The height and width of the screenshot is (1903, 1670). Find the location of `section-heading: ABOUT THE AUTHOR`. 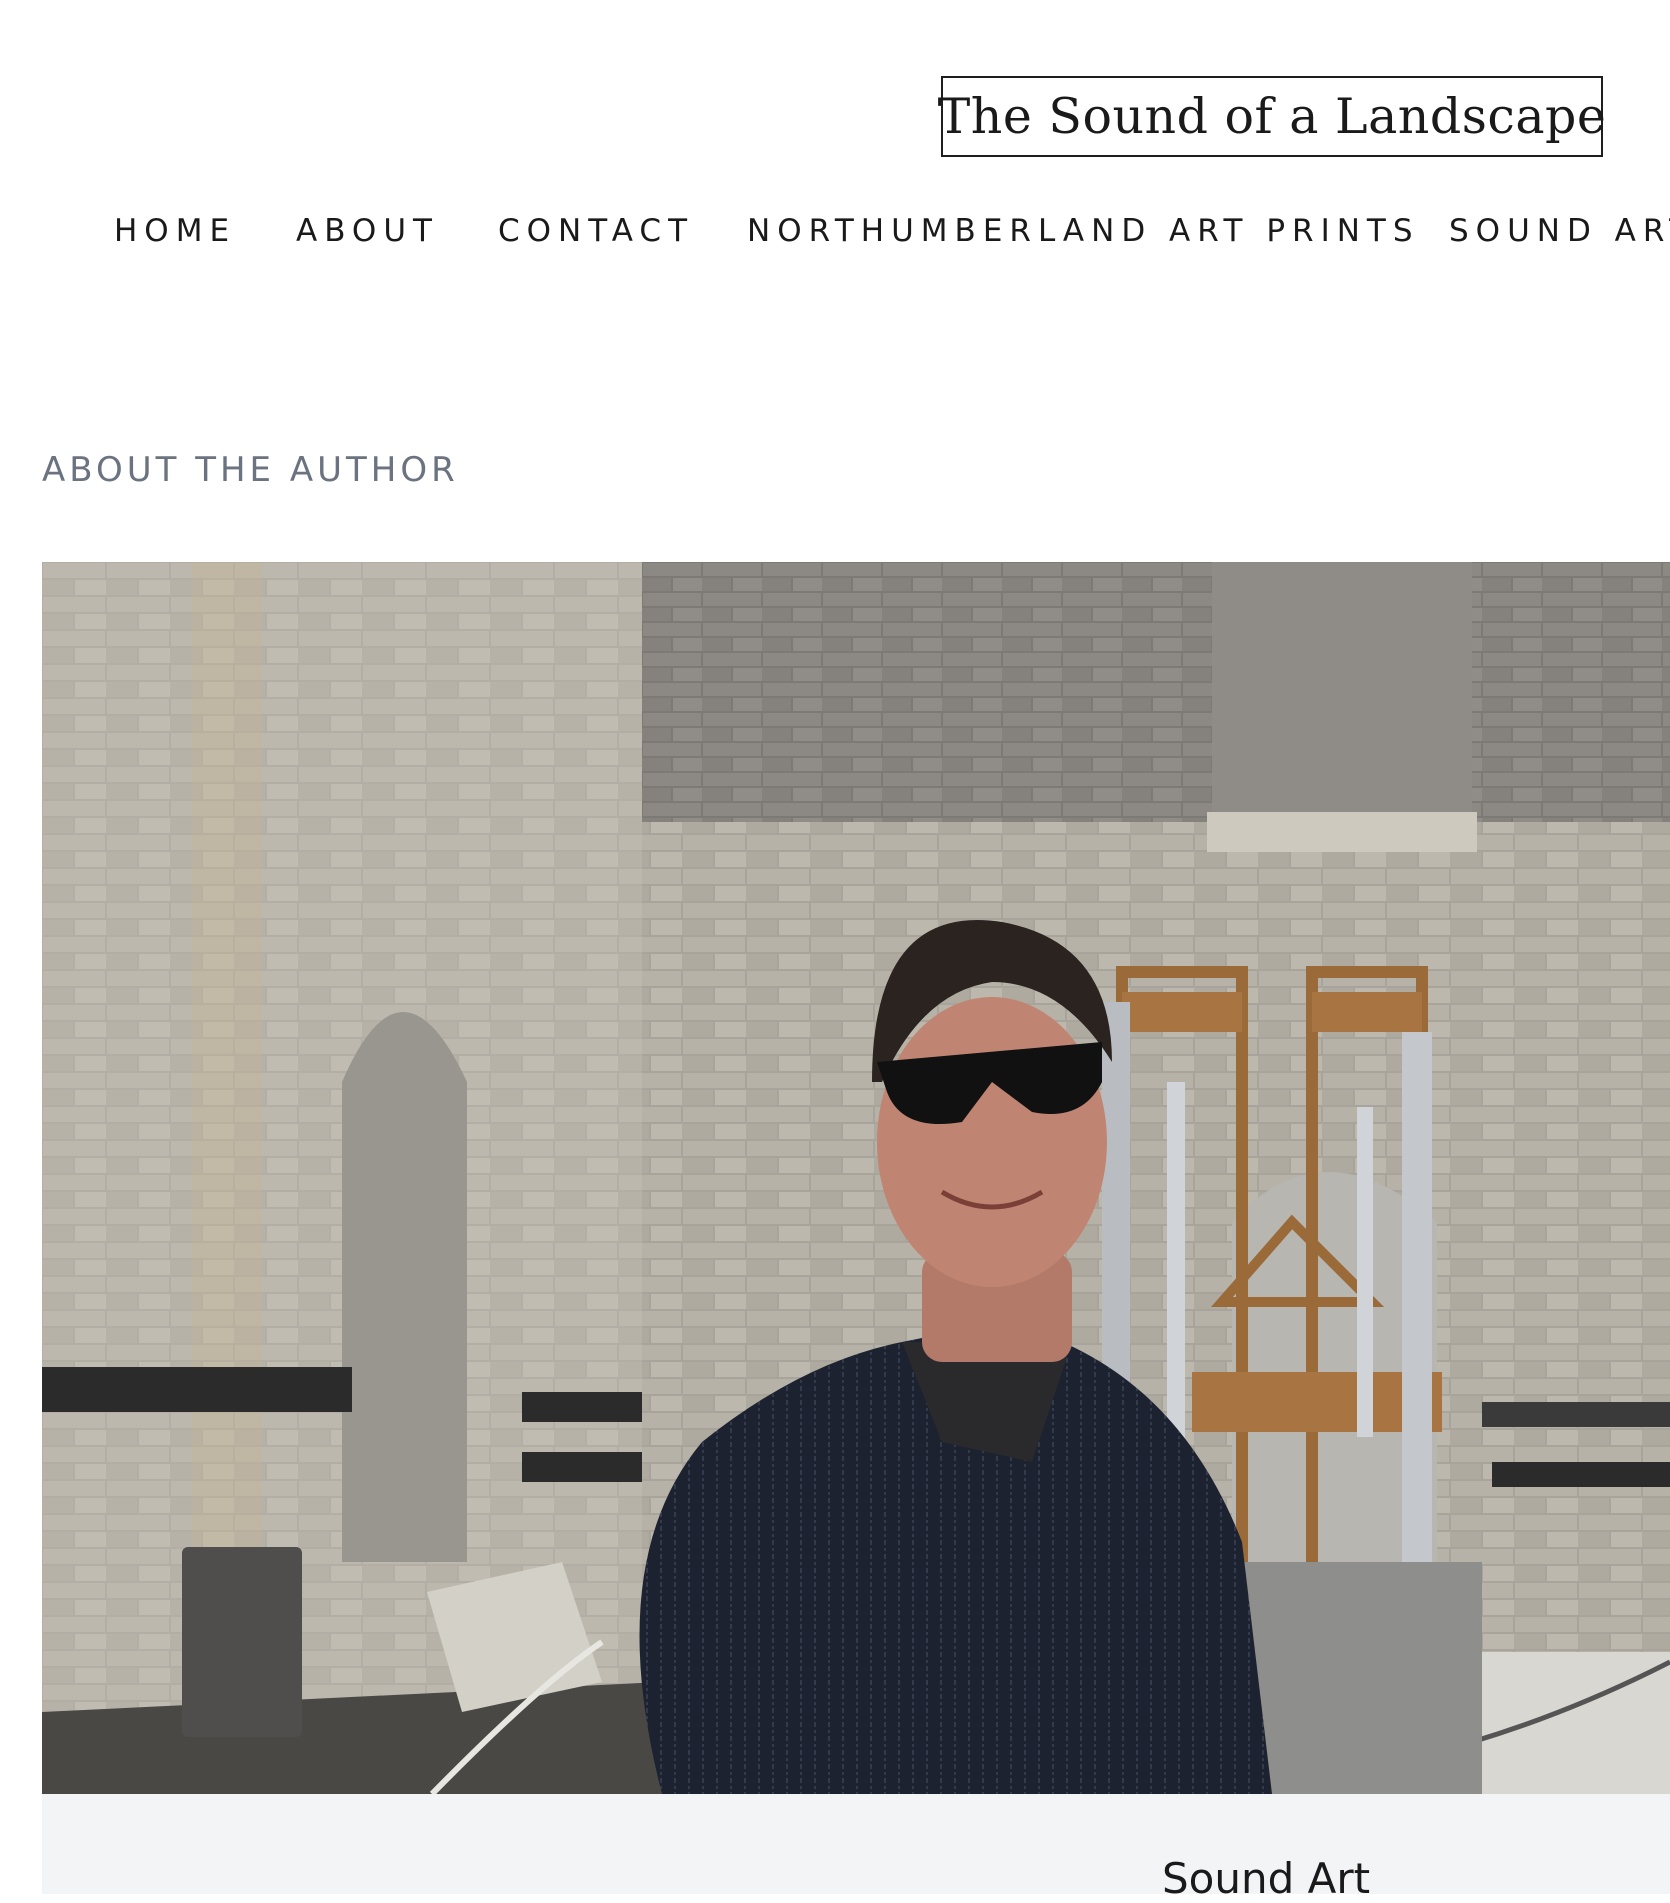

section-heading: ABOUT THE AUTHOR is located at coordinates (250, 470).